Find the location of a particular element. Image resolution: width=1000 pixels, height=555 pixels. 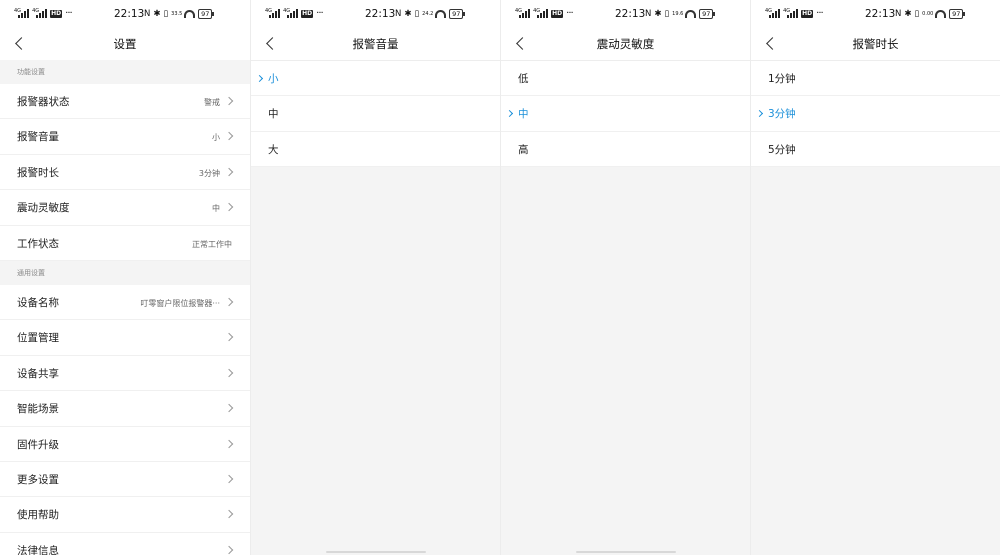

row-label: 法律信息 is located at coordinates (38, 549).